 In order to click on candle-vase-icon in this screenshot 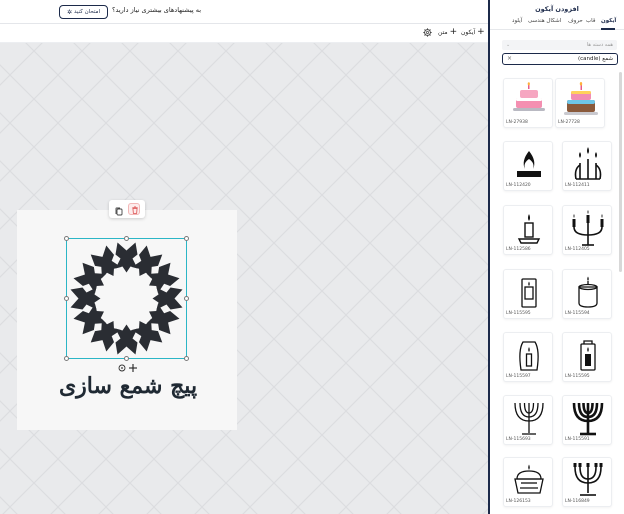, I will do `click(529, 356)`.